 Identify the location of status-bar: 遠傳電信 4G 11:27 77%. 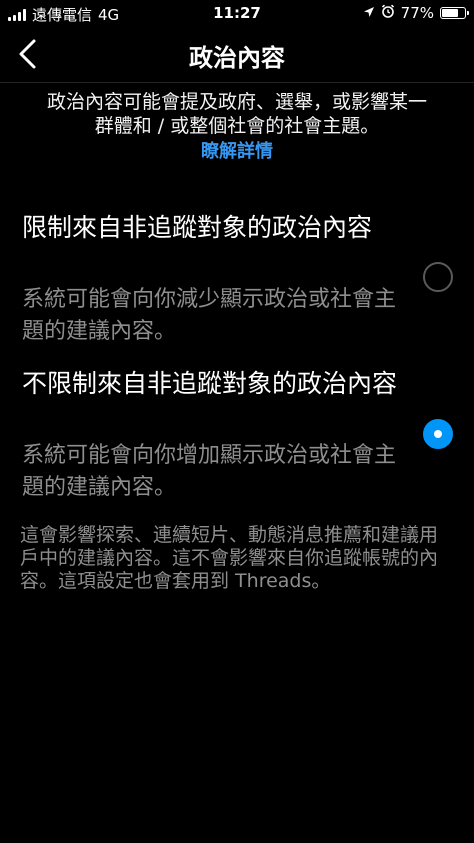
(237, 13).